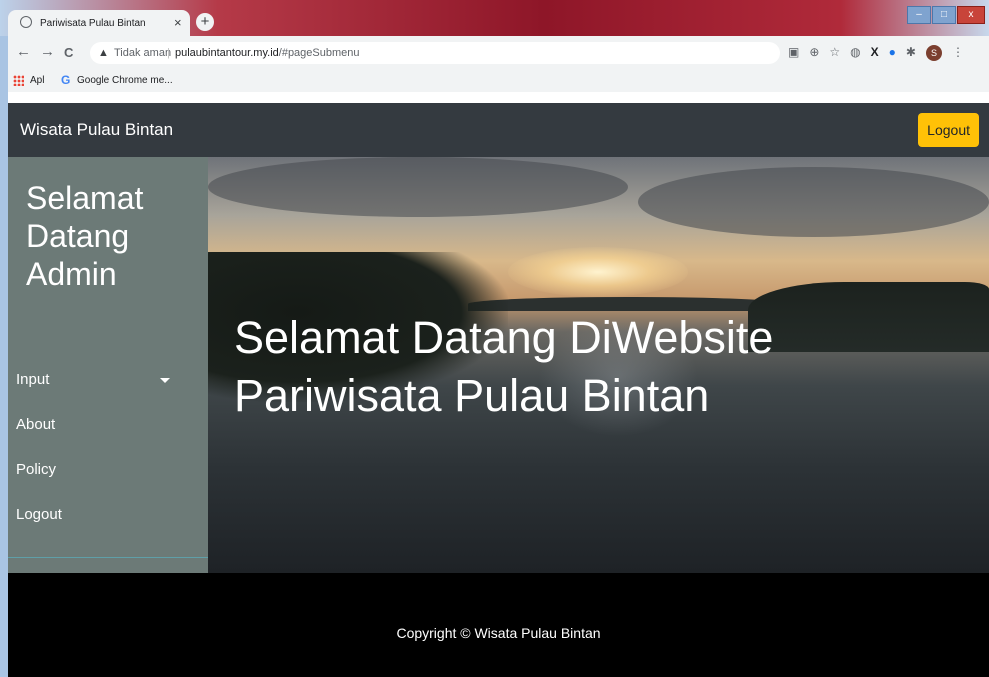 The image size is (989, 677). I want to click on extension-x-icon: X, so click(875, 53).